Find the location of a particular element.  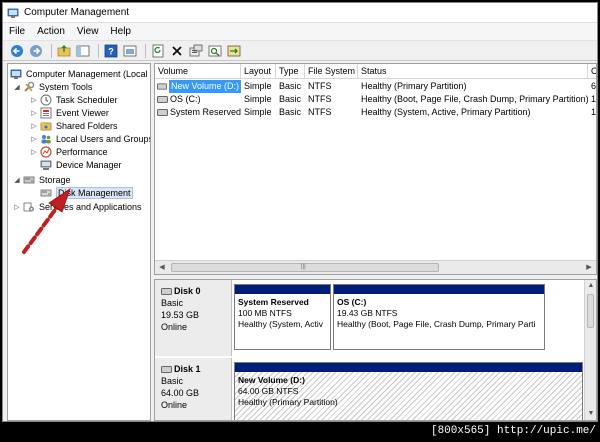

scroll-up-icon: ▲ is located at coordinates (590, 286).